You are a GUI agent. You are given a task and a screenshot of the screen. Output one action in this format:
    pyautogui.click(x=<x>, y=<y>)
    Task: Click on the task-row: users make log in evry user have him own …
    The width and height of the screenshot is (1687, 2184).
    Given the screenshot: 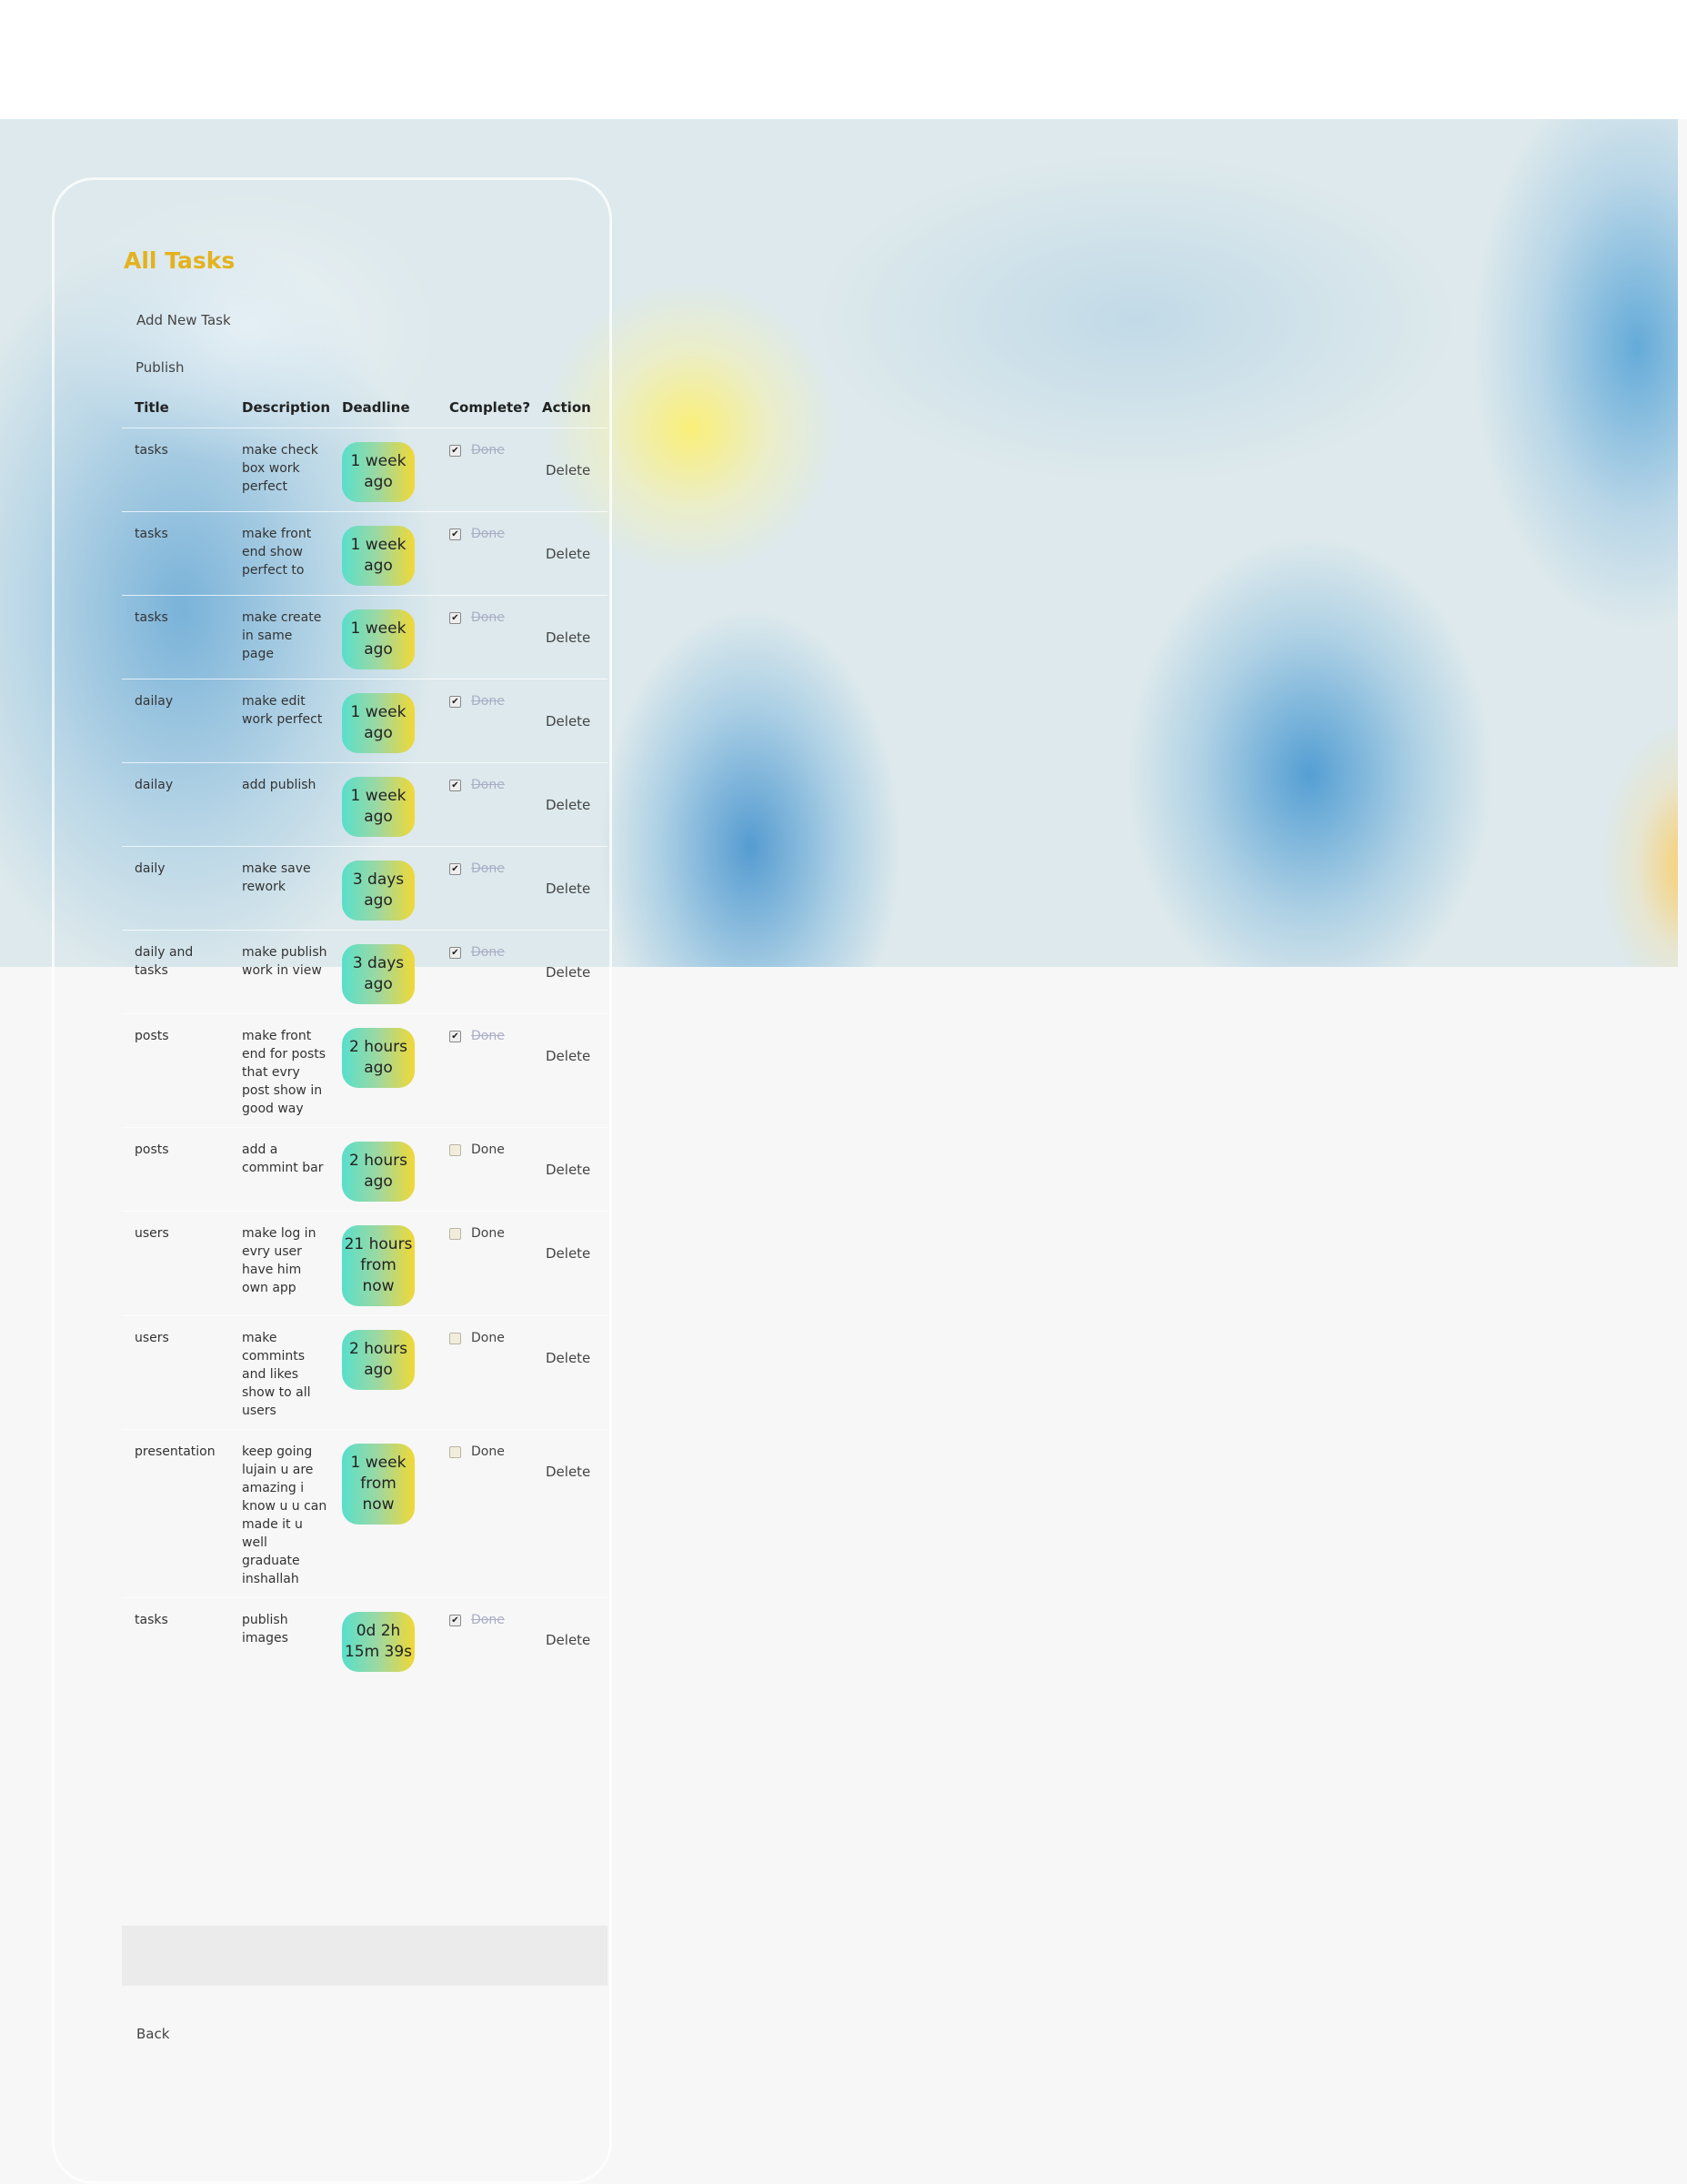 What is the action you would take?
    pyautogui.click(x=365, y=1263)
    